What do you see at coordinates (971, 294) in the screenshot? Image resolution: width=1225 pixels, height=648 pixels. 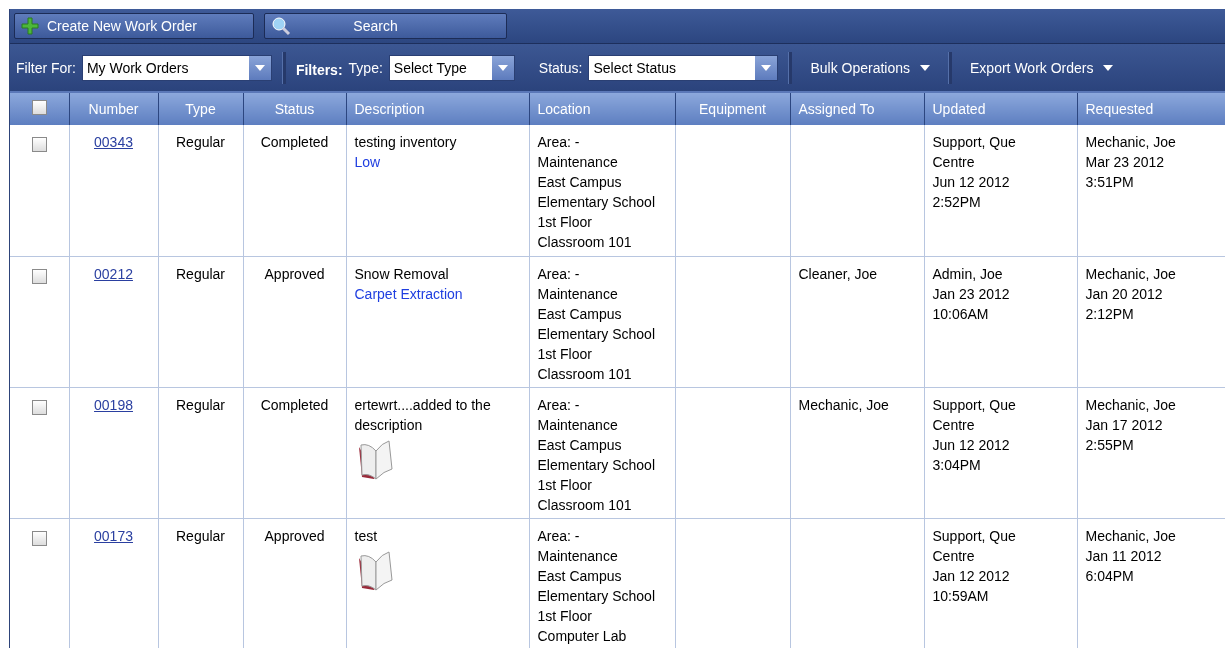 I see `updated-text: Jan 23 2012` at bounding box center [971, 294].